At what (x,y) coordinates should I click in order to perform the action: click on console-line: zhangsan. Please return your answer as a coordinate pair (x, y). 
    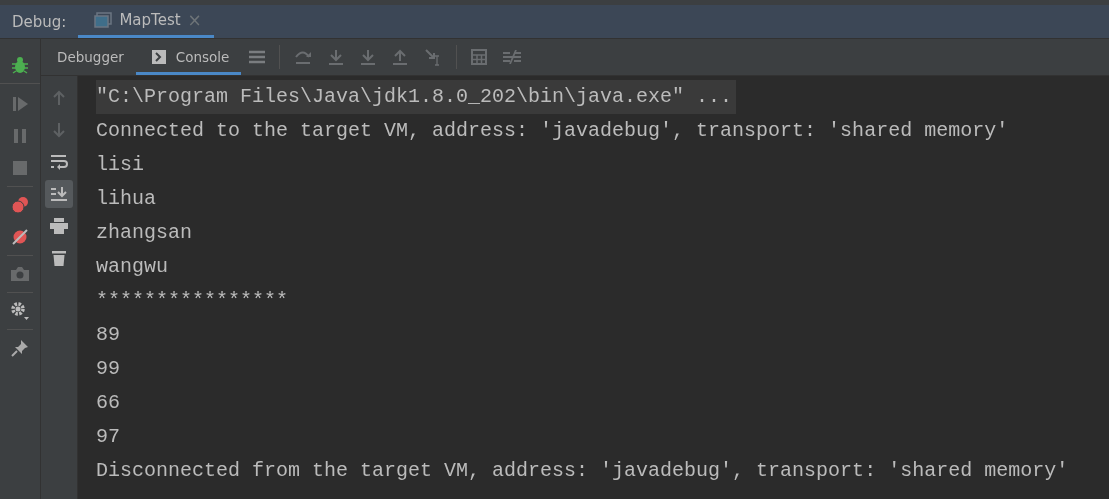
    Looking at the image, I should click on (144, 233).